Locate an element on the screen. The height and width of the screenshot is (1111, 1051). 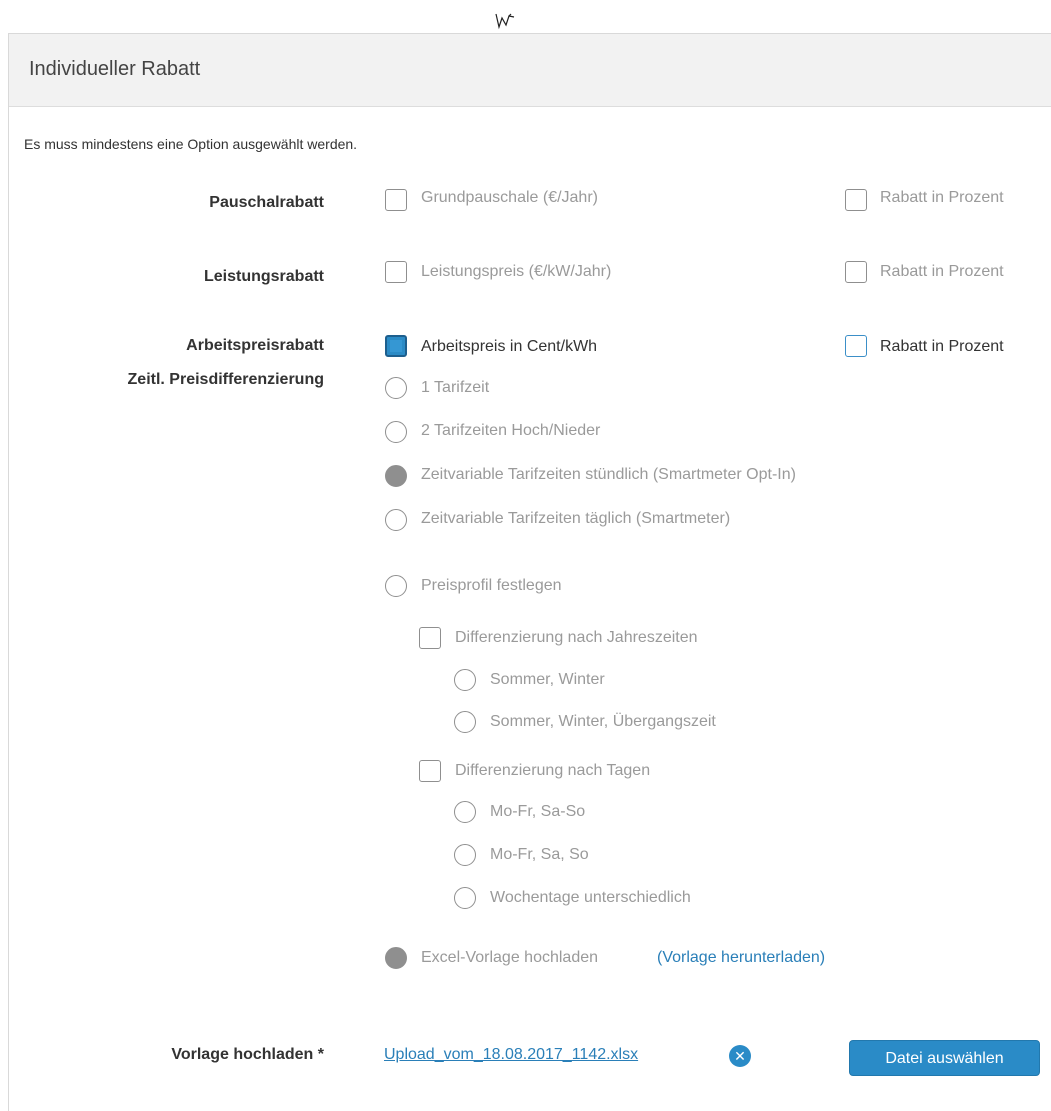
arbeitspreis-checkbox is located at coordinates (396, 346).